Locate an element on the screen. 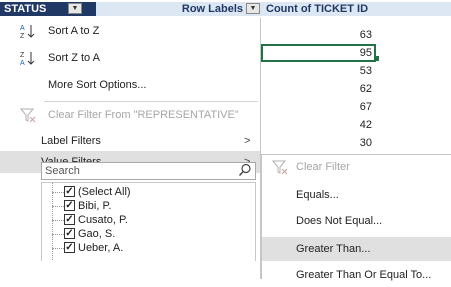 This screenshot has height=287, width=451. list-item-label: Bibi, P. is located at coordinates (95, 206).